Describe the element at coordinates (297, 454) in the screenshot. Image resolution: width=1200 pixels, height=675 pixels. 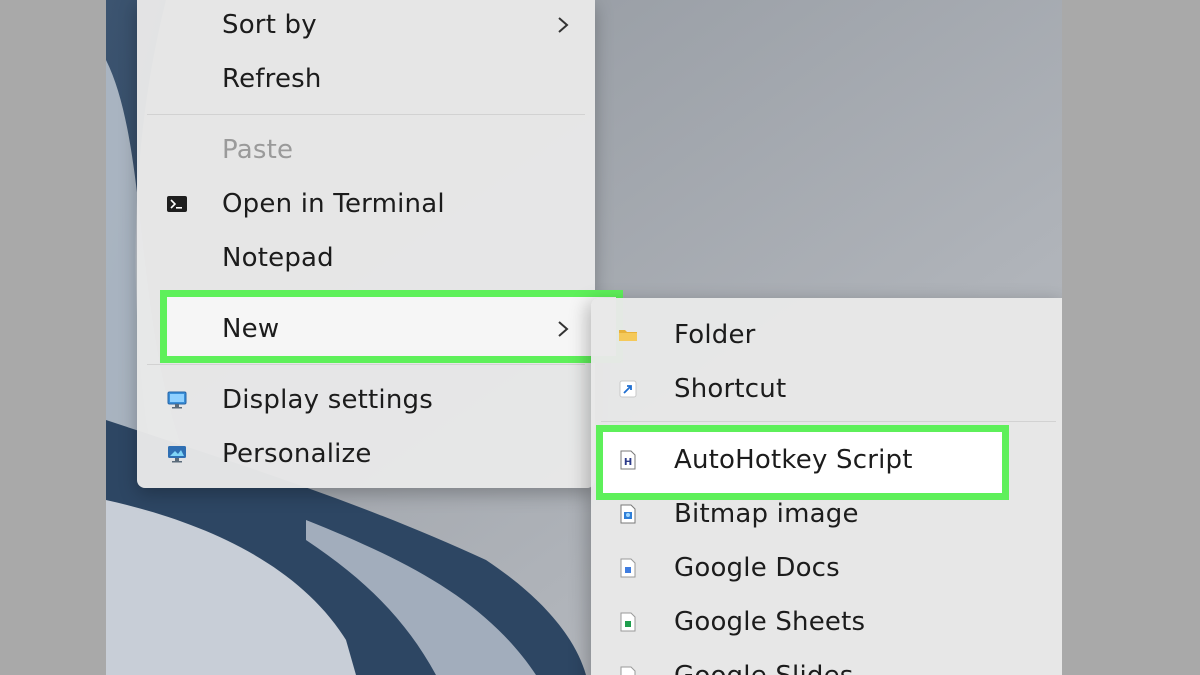
I see `menu-item-label: Personalize` at that location.